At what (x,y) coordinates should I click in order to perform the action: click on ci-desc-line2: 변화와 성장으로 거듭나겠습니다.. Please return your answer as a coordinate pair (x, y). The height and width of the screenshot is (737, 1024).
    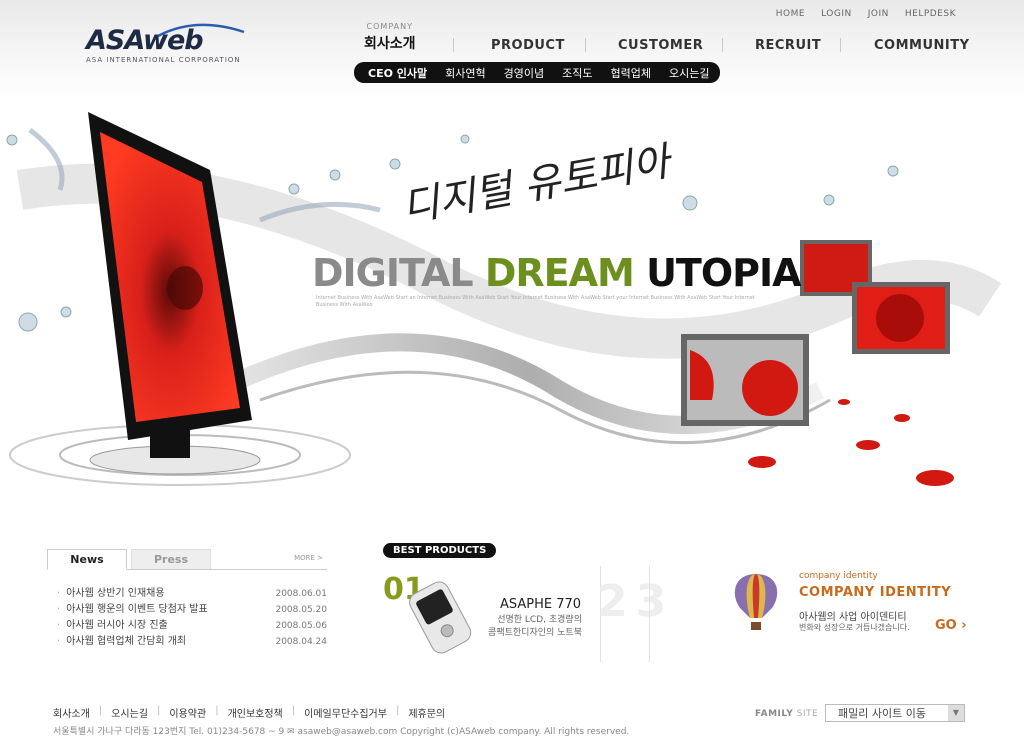
    Looking at the image, I should click on (854, 627).